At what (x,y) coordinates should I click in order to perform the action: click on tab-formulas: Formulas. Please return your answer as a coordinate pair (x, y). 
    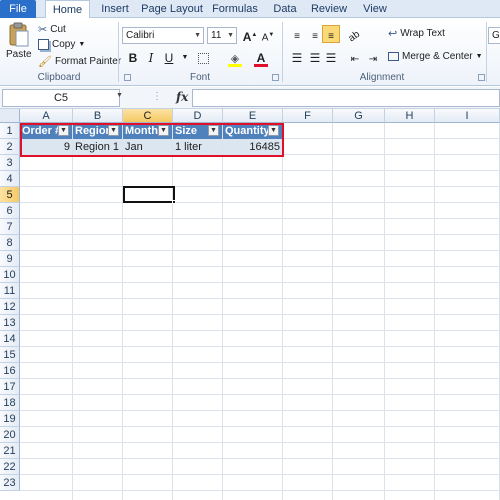
    Looking at the image, I should click on (235, 9).